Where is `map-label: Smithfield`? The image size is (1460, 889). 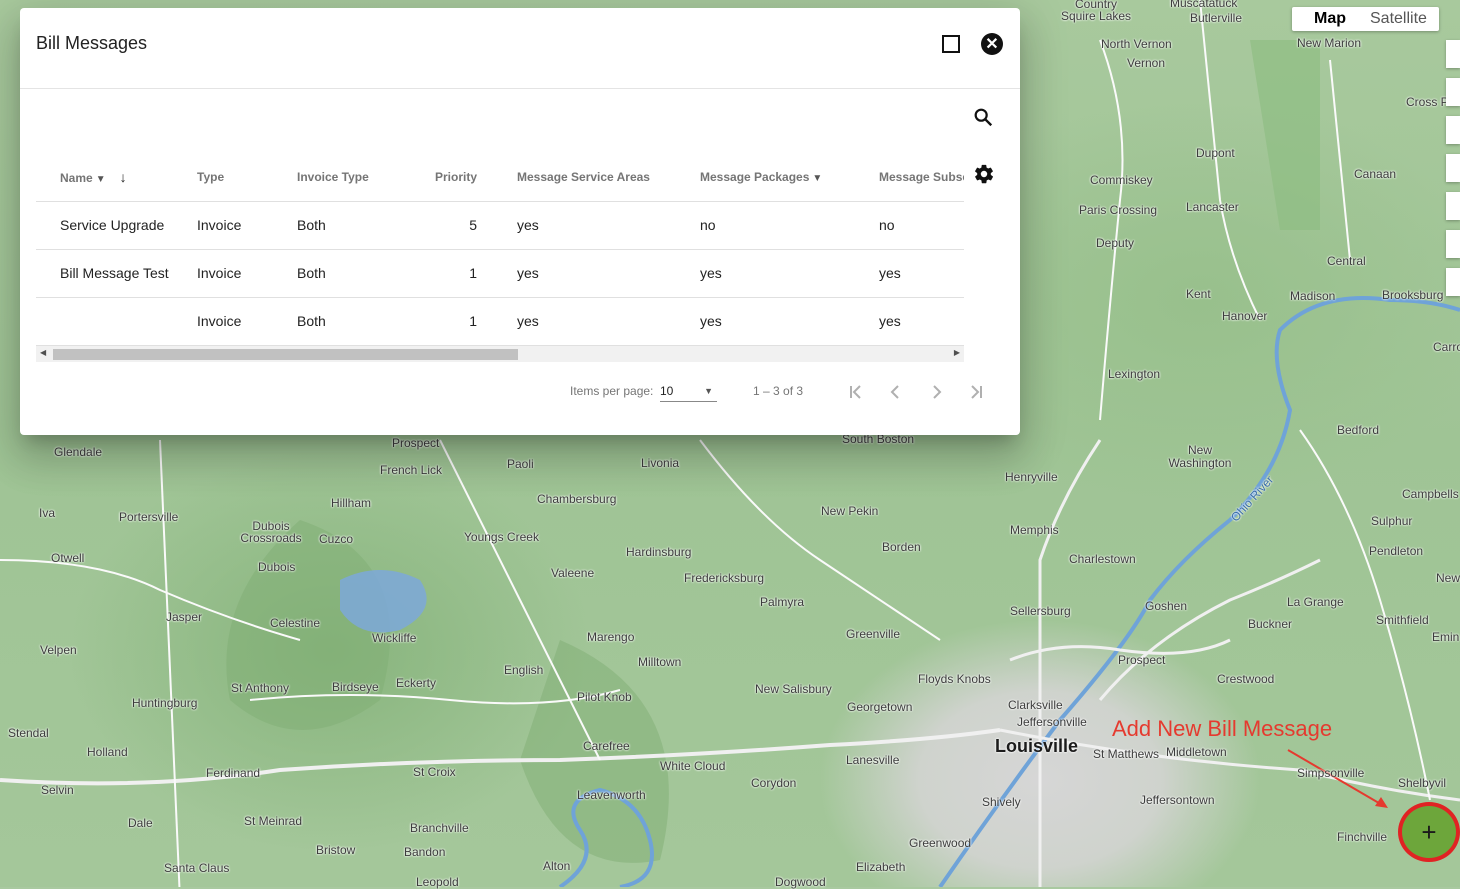
map-label: Smithfield is located at coordinates (1402, 620).